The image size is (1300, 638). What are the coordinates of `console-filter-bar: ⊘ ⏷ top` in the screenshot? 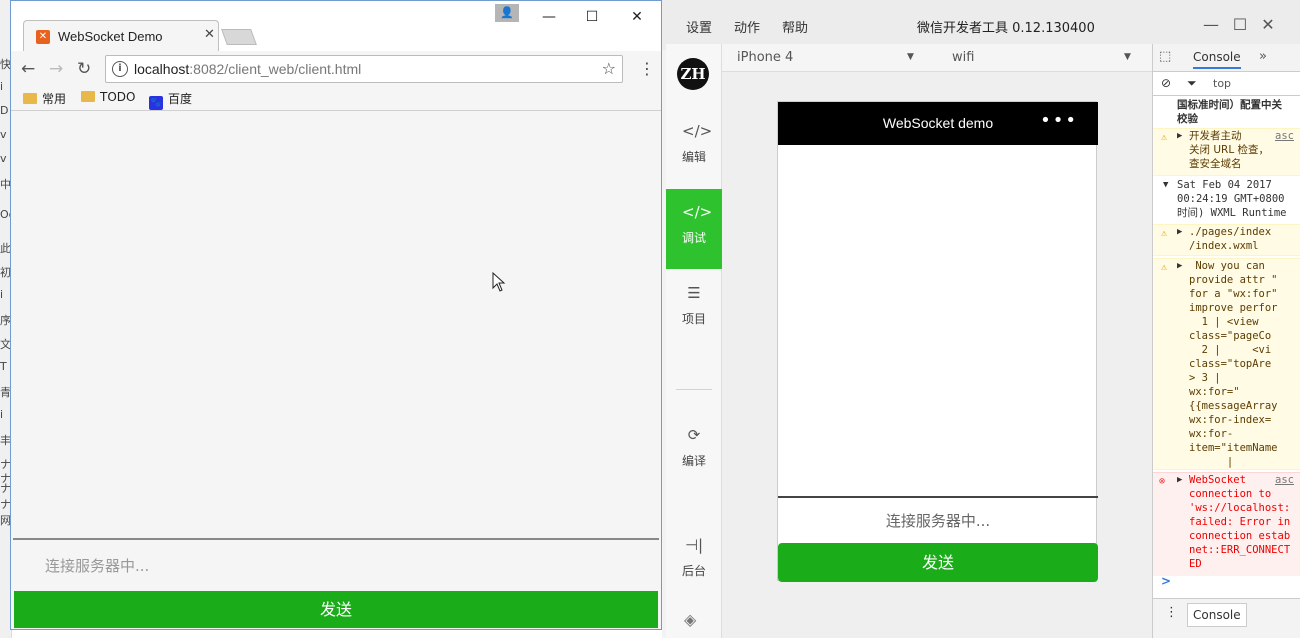 It's located at (1226, 84).